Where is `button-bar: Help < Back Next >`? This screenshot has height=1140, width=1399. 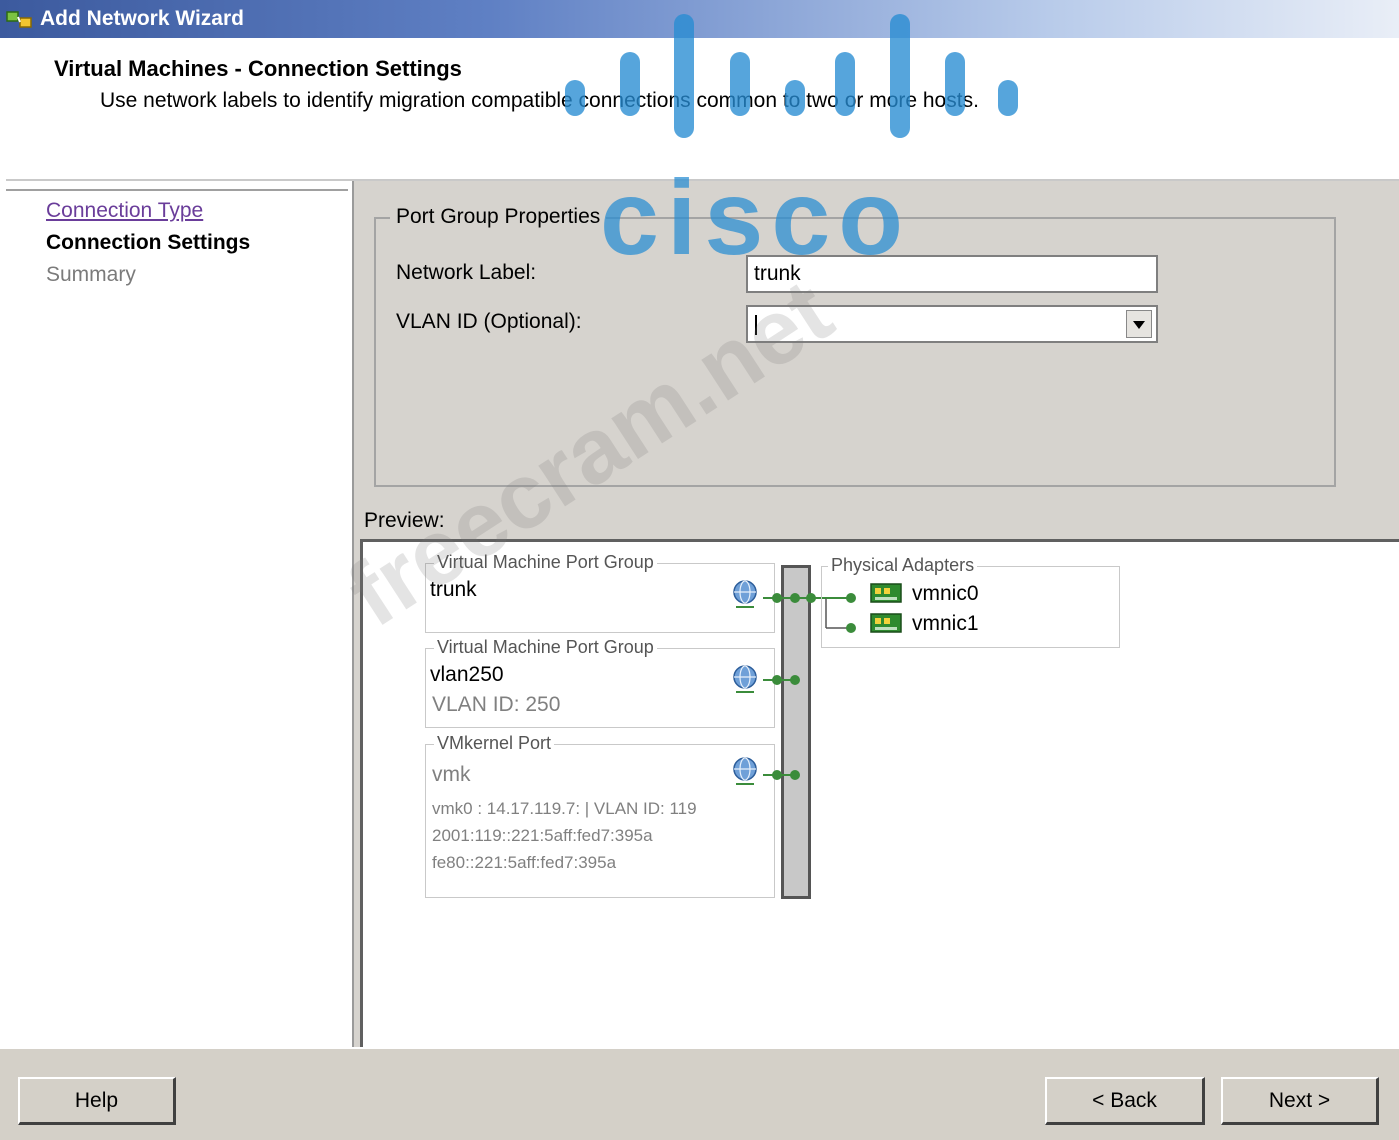 button-bar: Help < Back Next > is located at coordinates (699, 1093).